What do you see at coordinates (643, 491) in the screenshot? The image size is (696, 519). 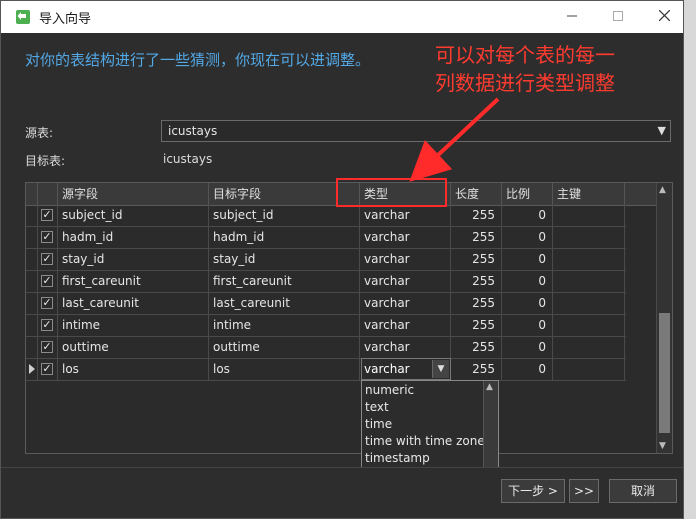 I see `cancel-button: 取消` at bounding box center [643, 491].